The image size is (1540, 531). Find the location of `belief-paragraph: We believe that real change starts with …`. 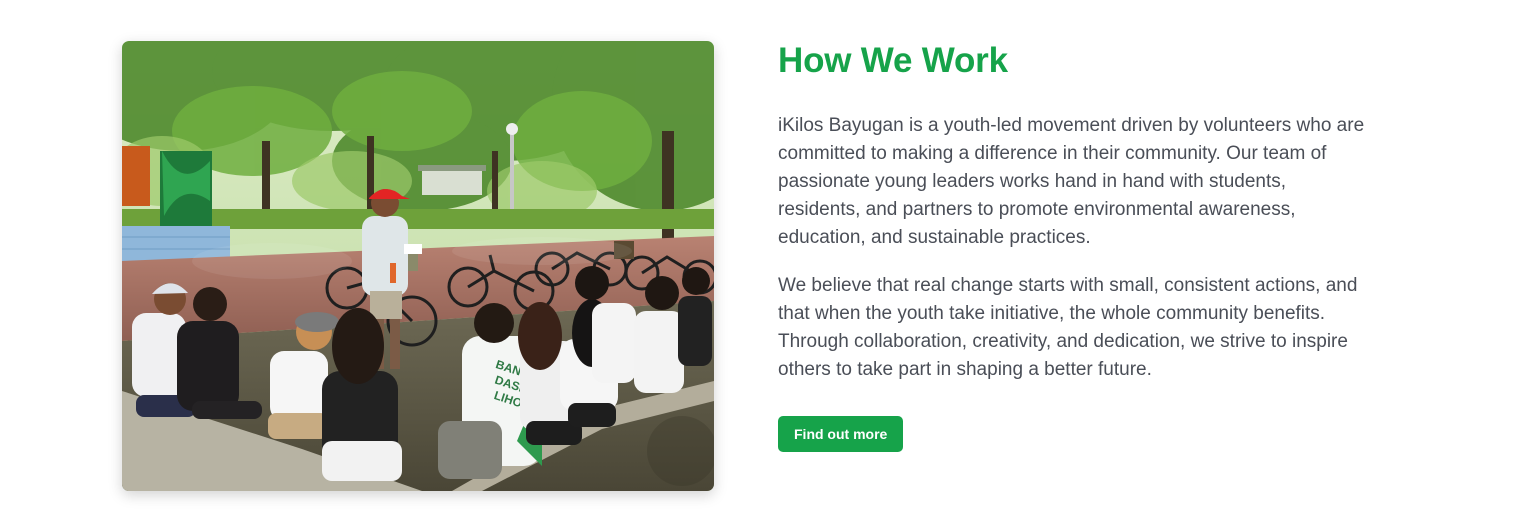

belief-paragraph: We believe that real change starts with … is located at coordinates (1068, 327).